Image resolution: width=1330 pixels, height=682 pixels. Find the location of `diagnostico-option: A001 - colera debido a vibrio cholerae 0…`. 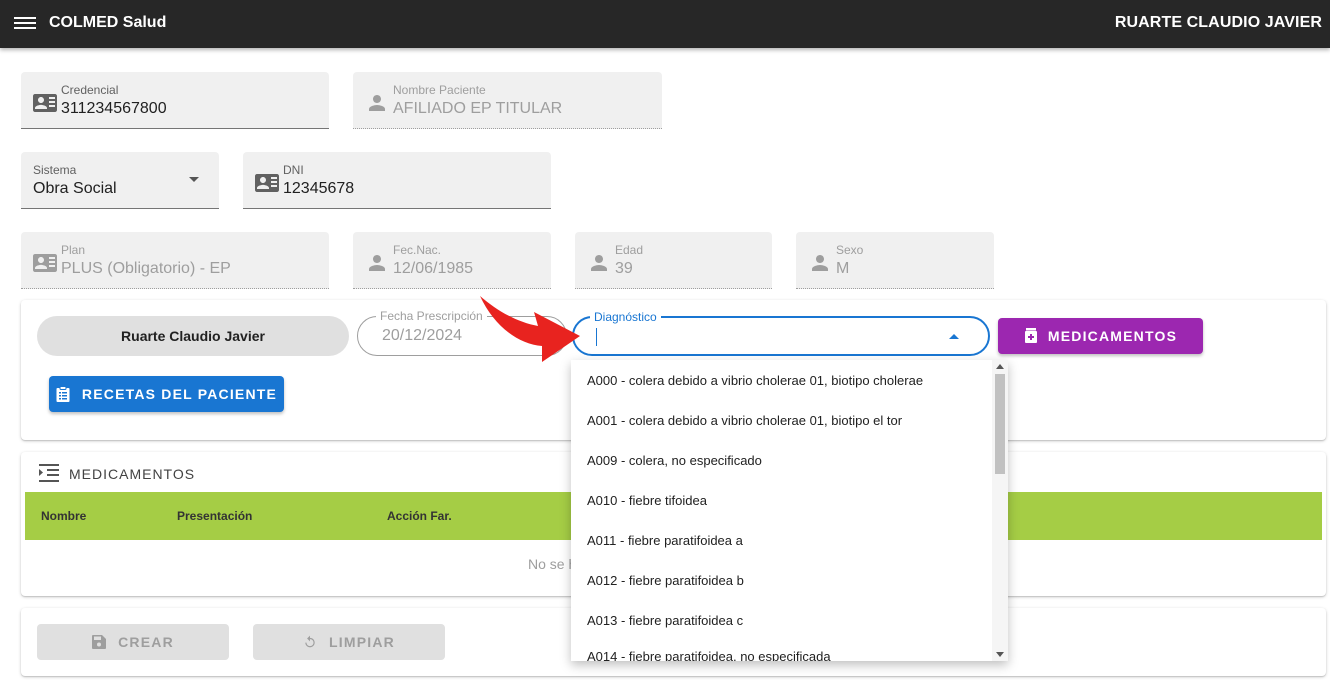

diagnostico-option: A001 - colera debido a vibrio cholerae 0… is located at coordinates (789, 420).